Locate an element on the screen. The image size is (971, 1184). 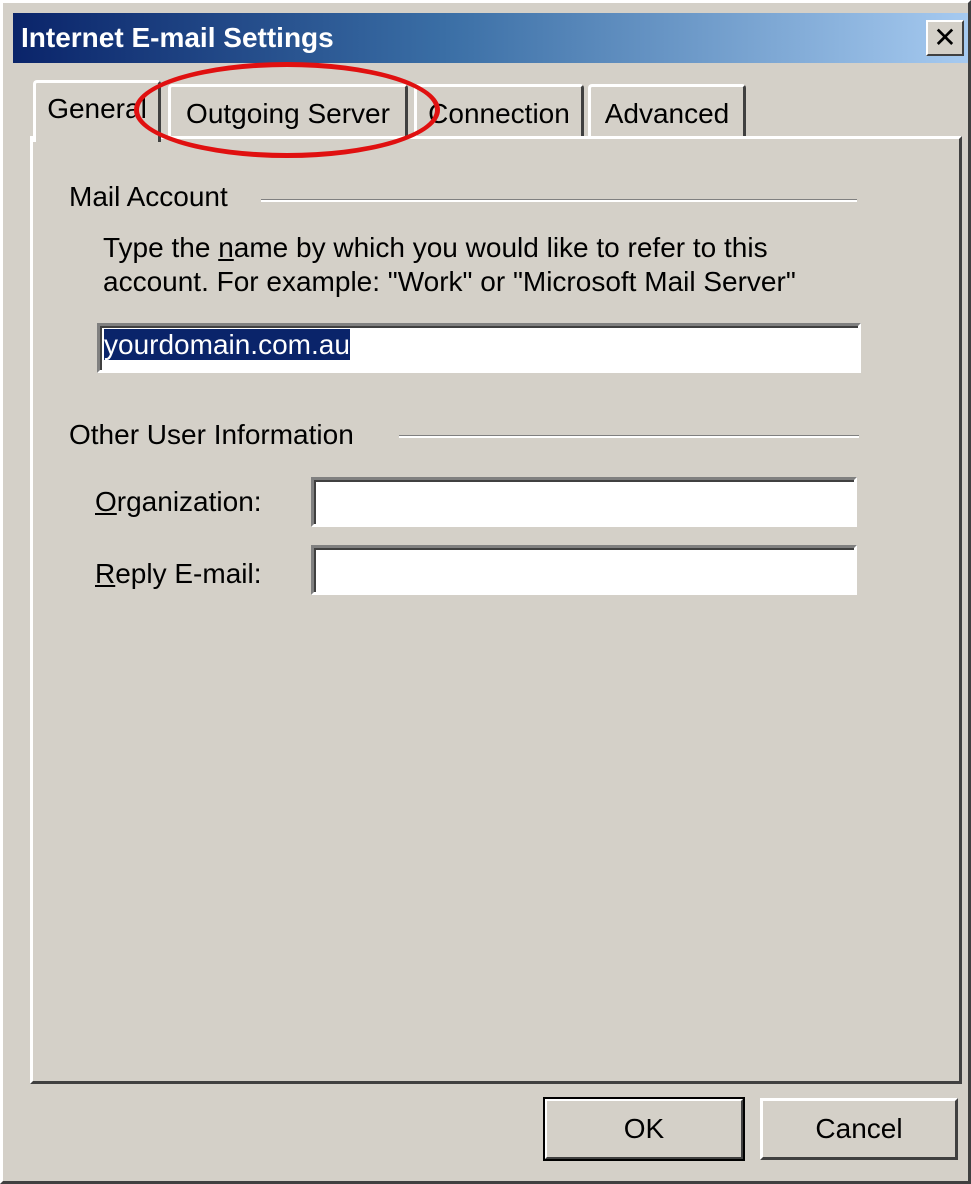
account-name-input: yourdomain.com.au is located at coordinates (479, 348).